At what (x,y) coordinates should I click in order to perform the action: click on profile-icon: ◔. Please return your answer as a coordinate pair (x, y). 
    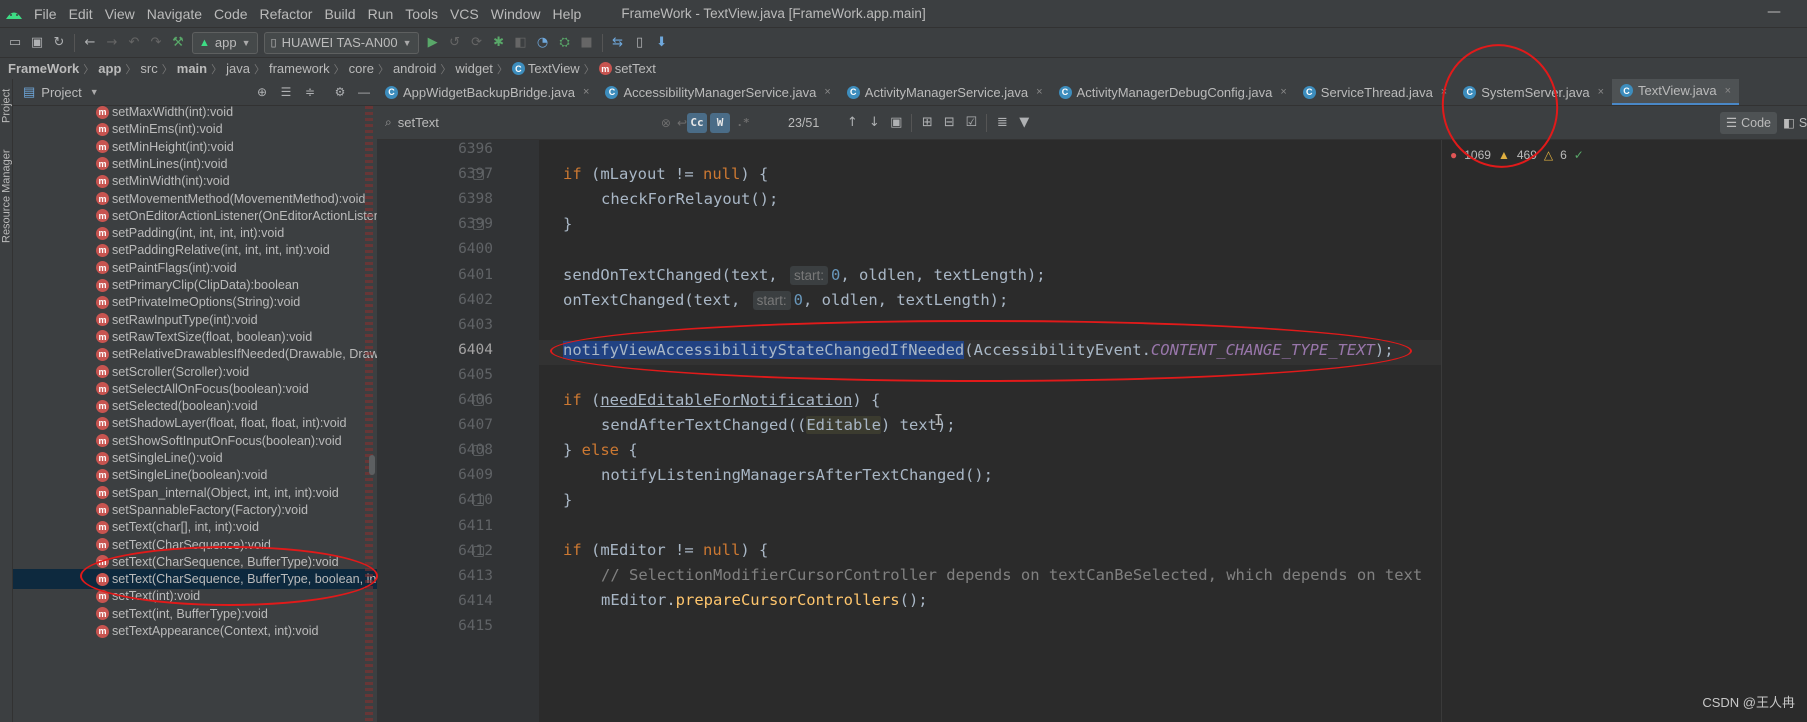
    Looking at the image, I should click on (543, 43).